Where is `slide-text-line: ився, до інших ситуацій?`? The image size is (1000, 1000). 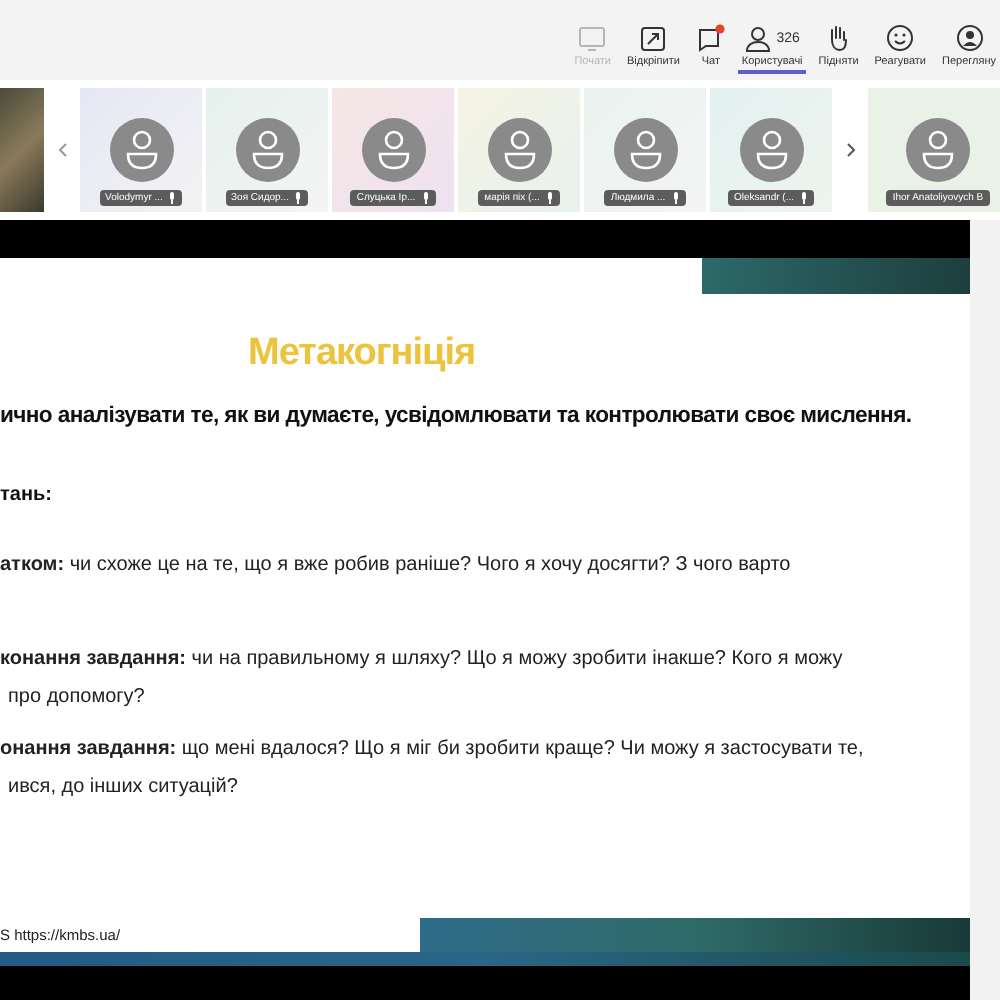 slide-text-line: ився, до інших ситуацій? is located at coordinates (123, 787).